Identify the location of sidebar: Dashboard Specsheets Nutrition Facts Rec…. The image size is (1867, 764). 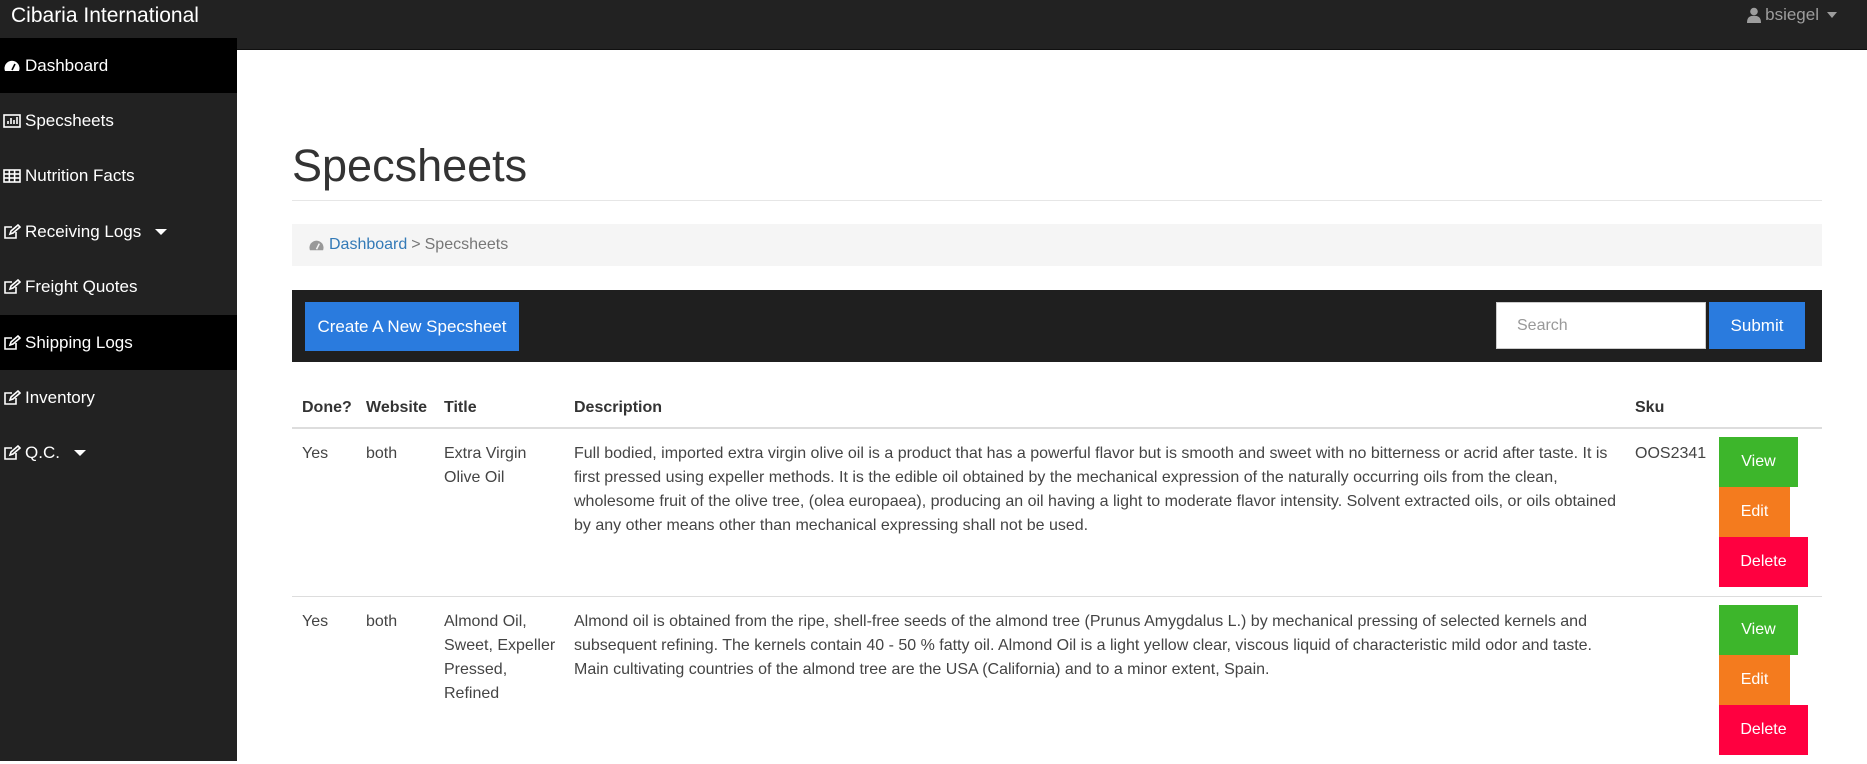
(118, 399).